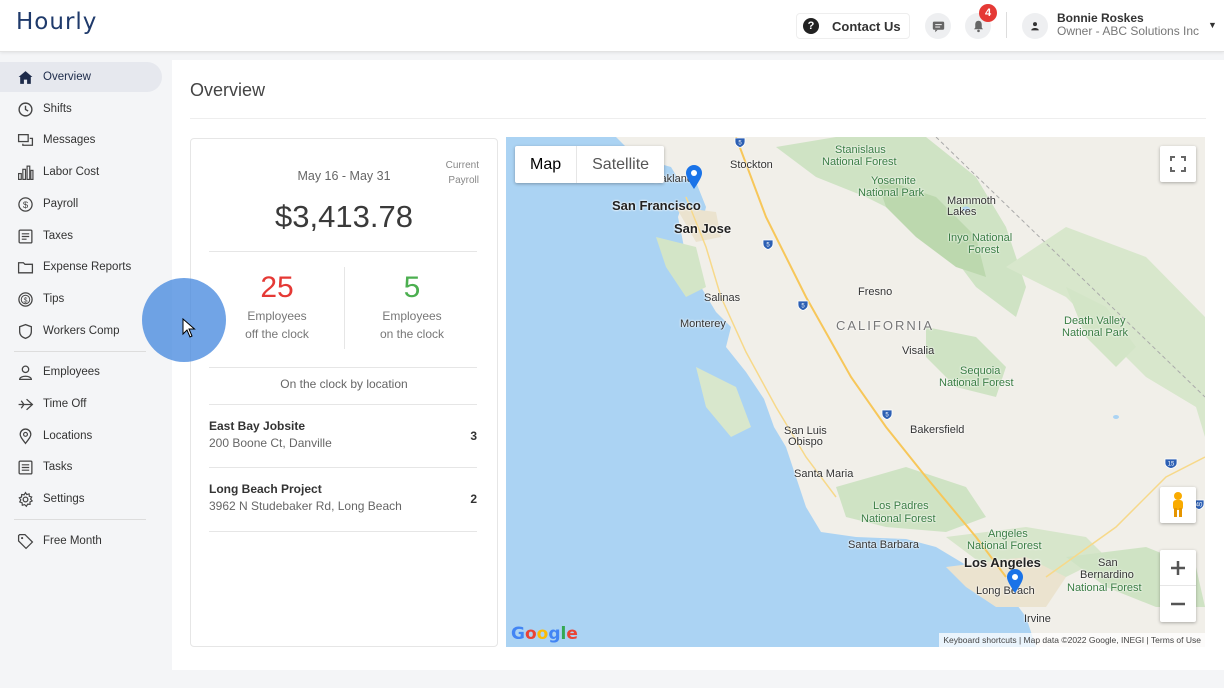 The height and width of the screenshot is (688, 1224). I want to click on location-address: 3962 N Studebaker Rd, Long Beach, so click(305, 506).